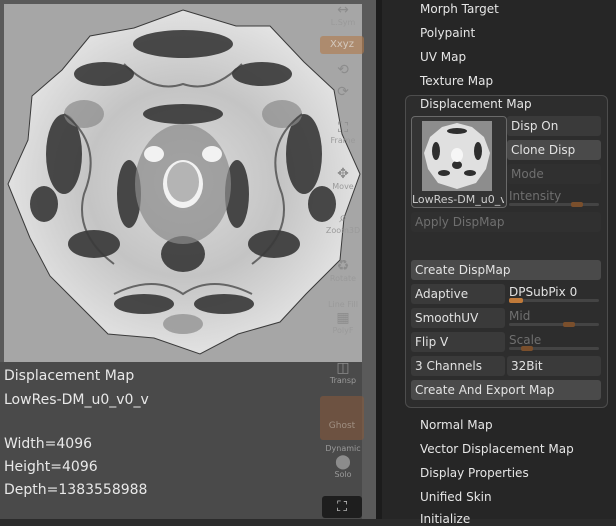 The height and width of the screenshot is (526, 616). I want to click on info-map-title: Displacement Map, so click(69, 376).